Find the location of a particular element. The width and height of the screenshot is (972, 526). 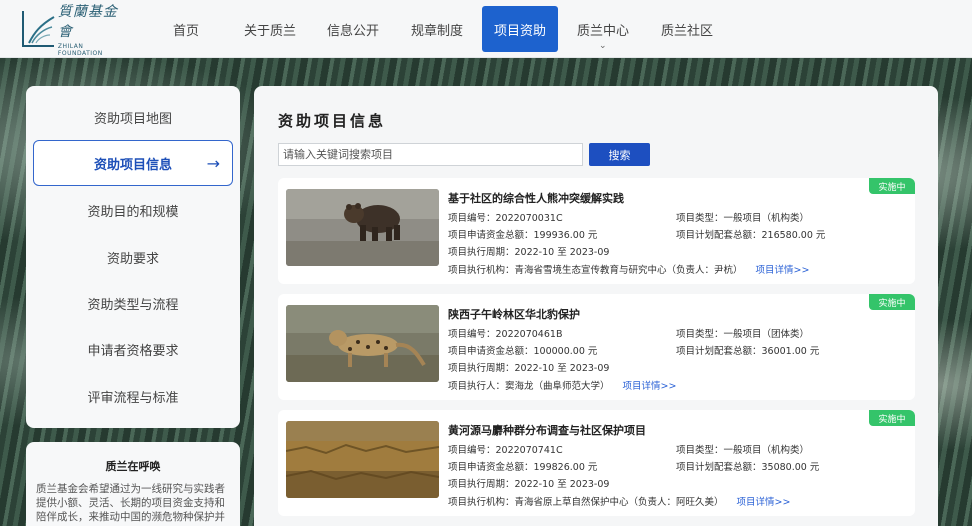

nav-zhilan-center: 质兰中心 ⌄ is located at coordinates (603, 29).